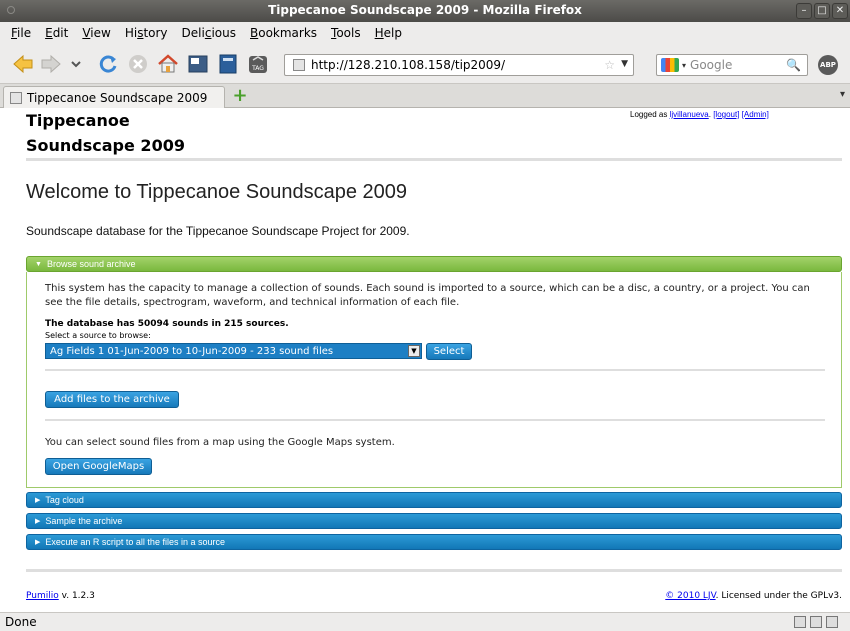  What do you see at coordinates (76, 596) in the screenshot?
I see `version-text: v. 1.2.3` at bounding box center [76, 596].